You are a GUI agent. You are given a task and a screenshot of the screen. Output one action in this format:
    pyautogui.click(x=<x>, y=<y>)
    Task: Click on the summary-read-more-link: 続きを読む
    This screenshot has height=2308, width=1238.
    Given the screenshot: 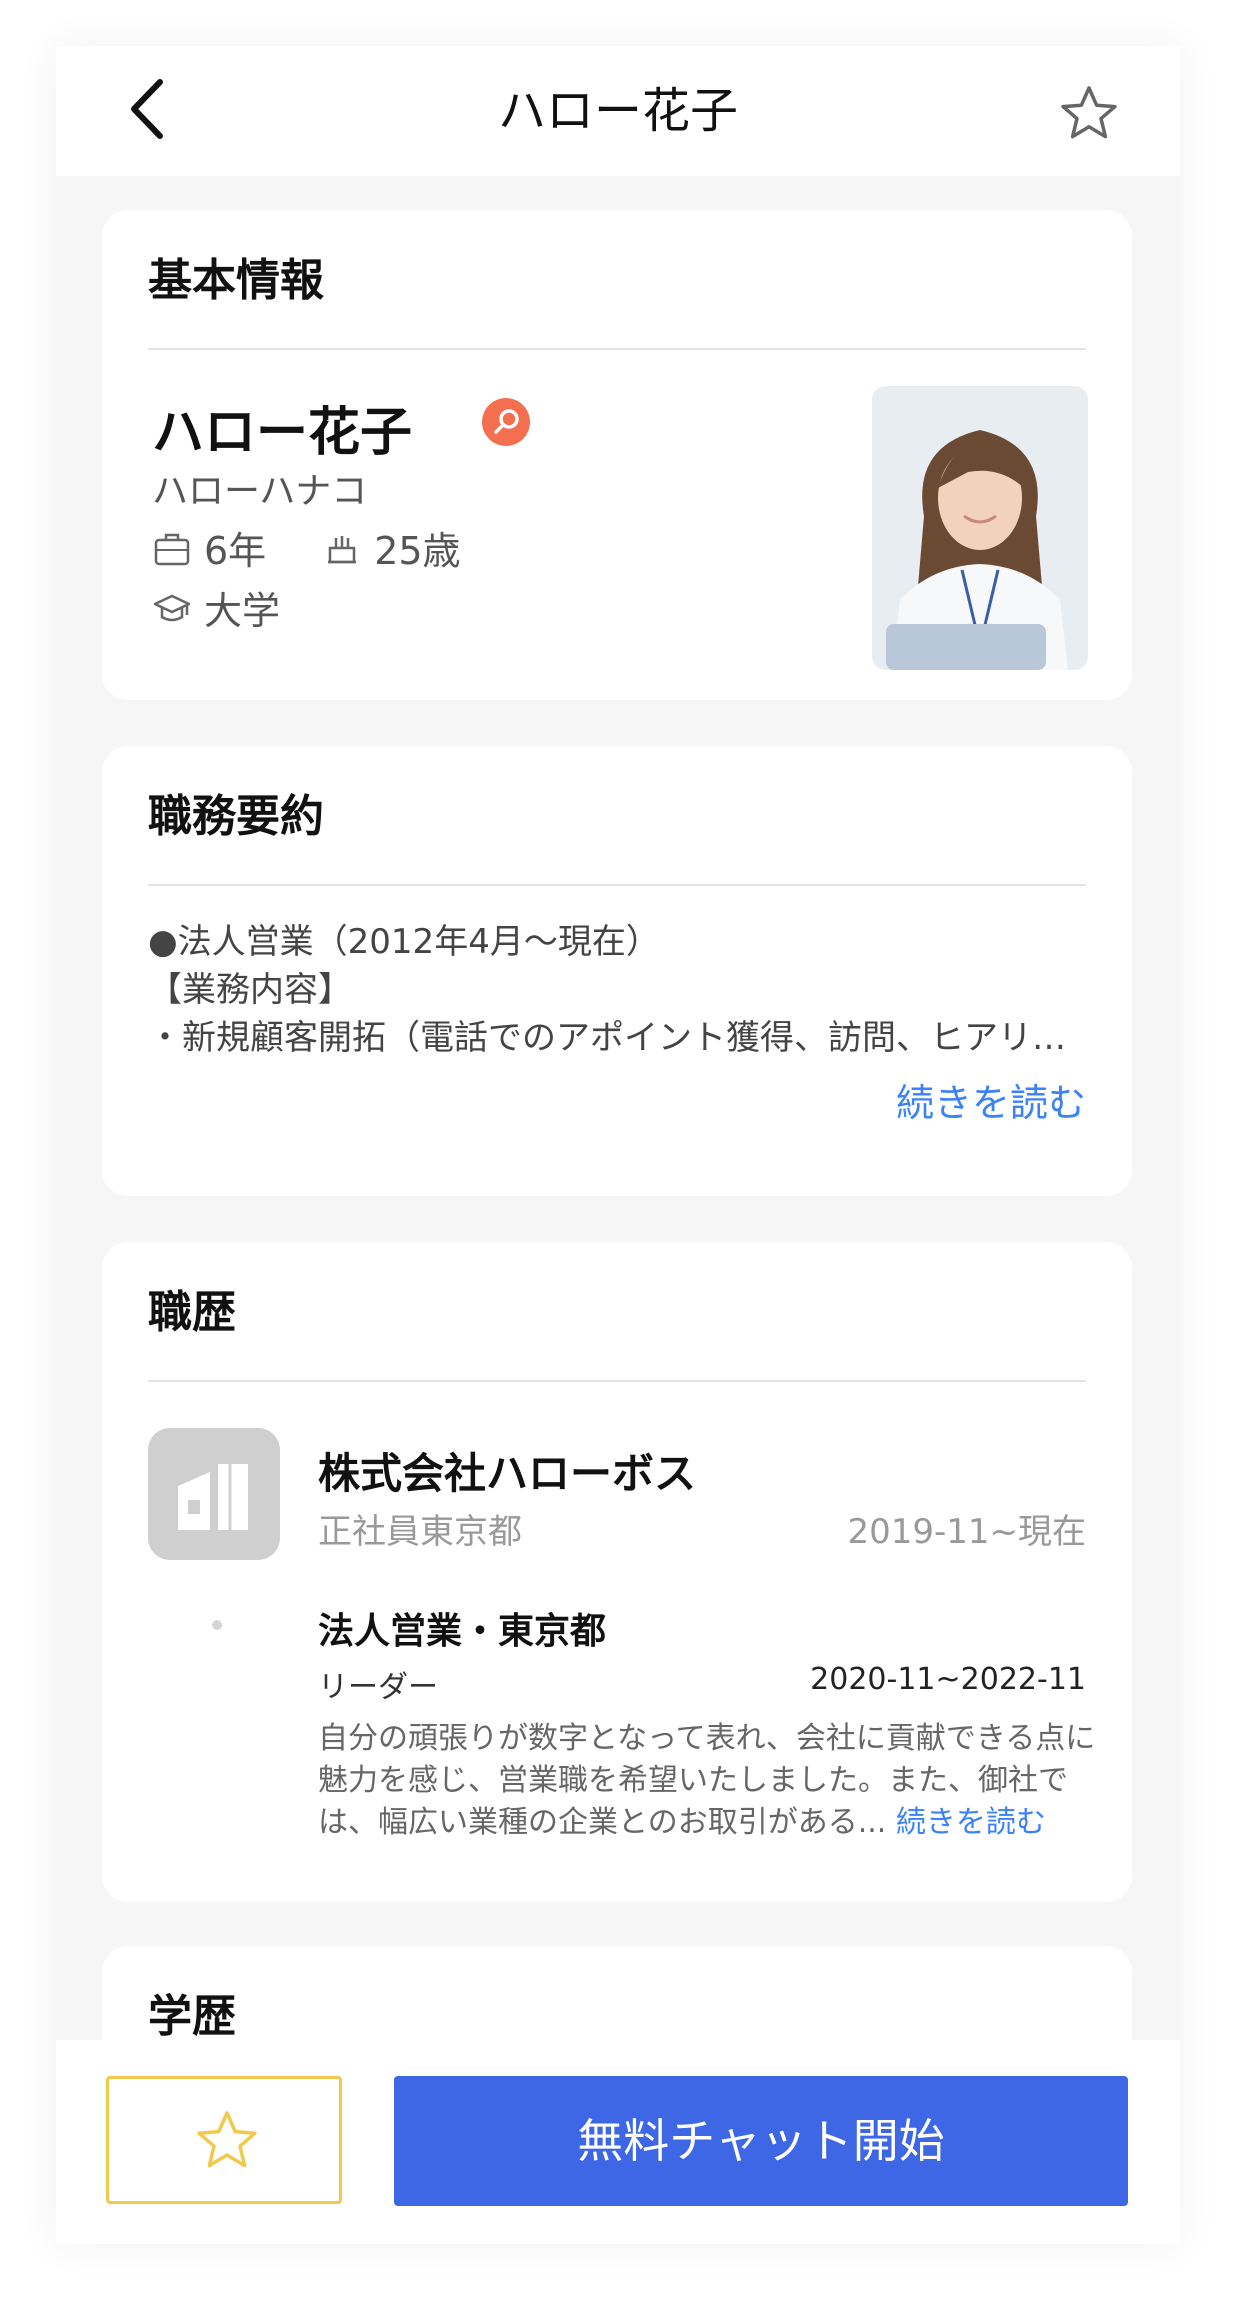 What is the action you would take?
    pyautogui.click(x=991, y=1099)
    